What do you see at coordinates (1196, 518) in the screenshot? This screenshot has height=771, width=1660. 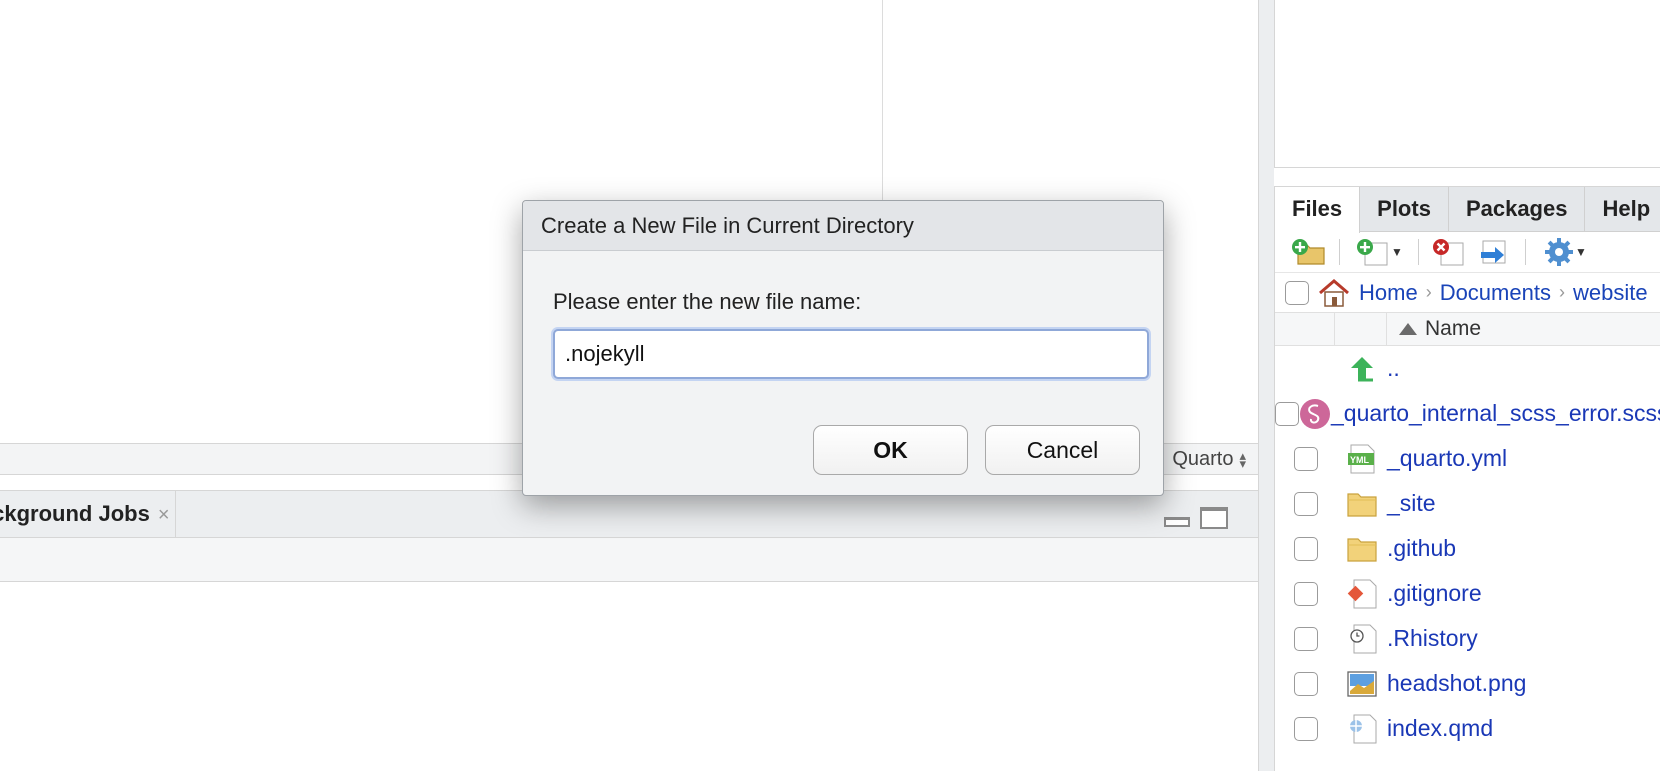 I see `pane-controls` at bounding box center [1196, 518].